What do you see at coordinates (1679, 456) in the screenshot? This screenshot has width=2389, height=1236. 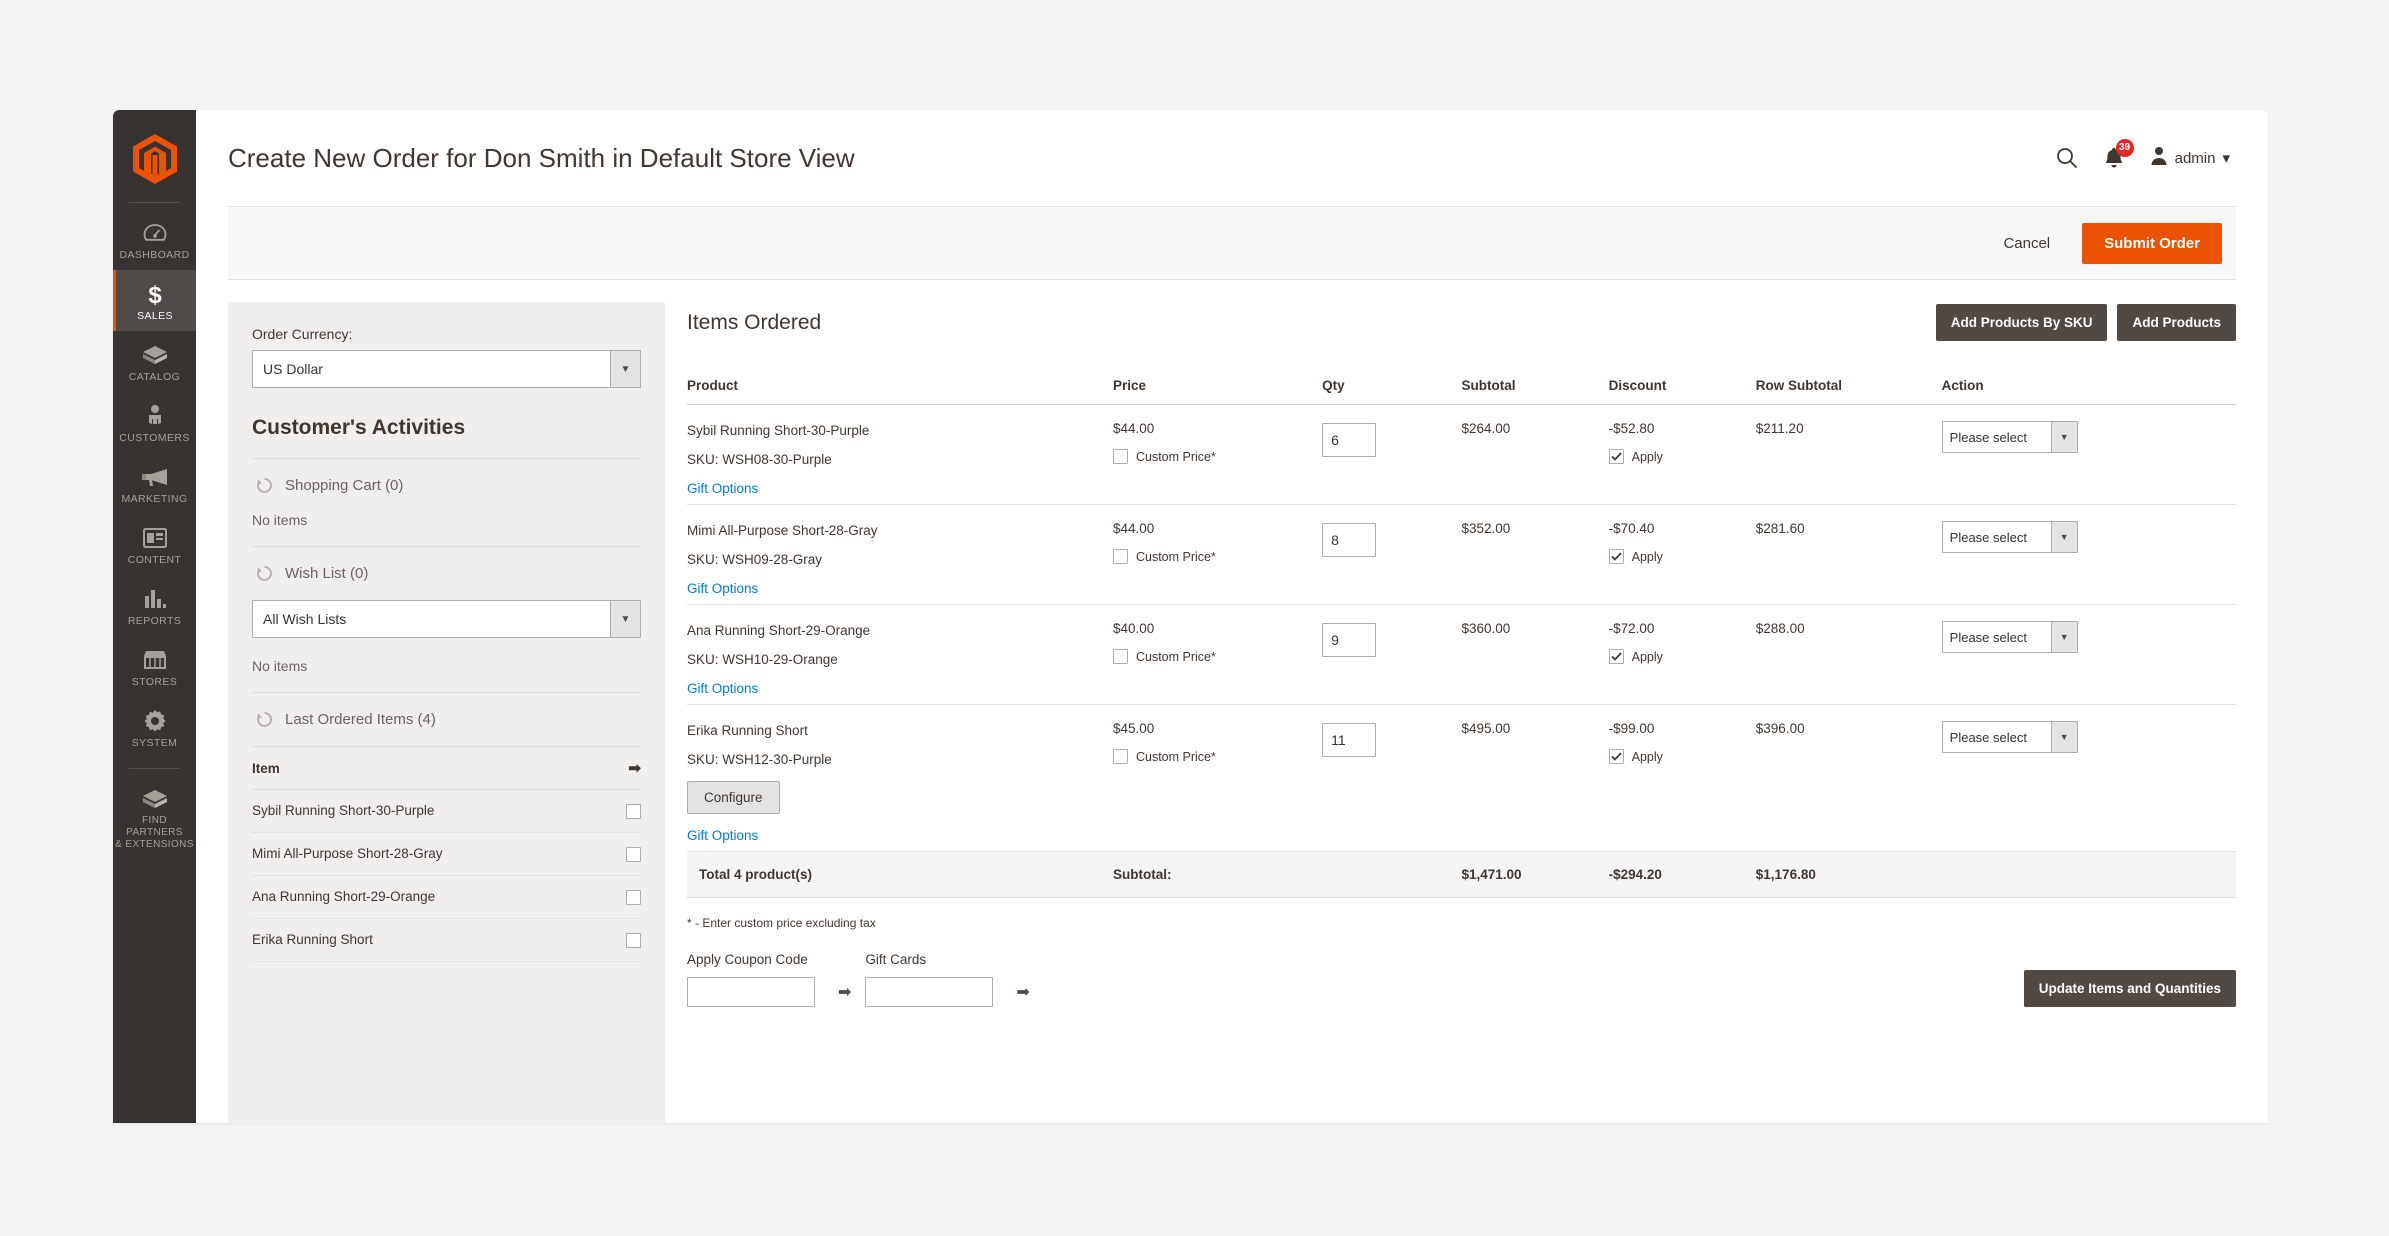 I see `apply-discount-row: Apply` at bounding box center [1679, 456].